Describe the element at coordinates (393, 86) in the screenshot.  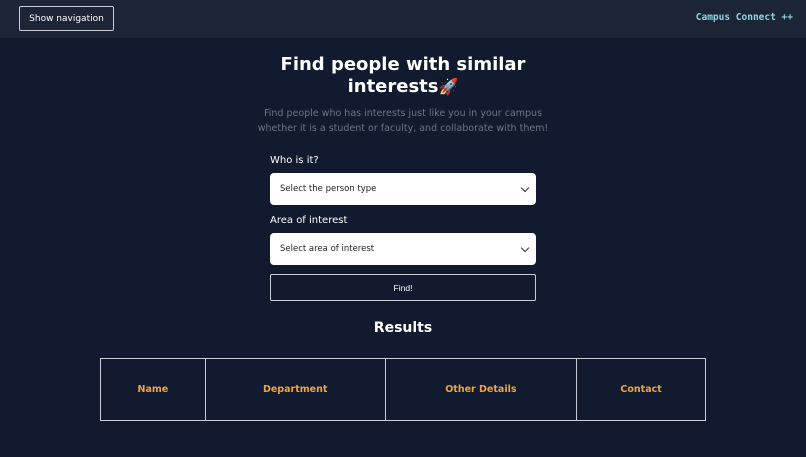
I see `page-title-text: interests` at that location.